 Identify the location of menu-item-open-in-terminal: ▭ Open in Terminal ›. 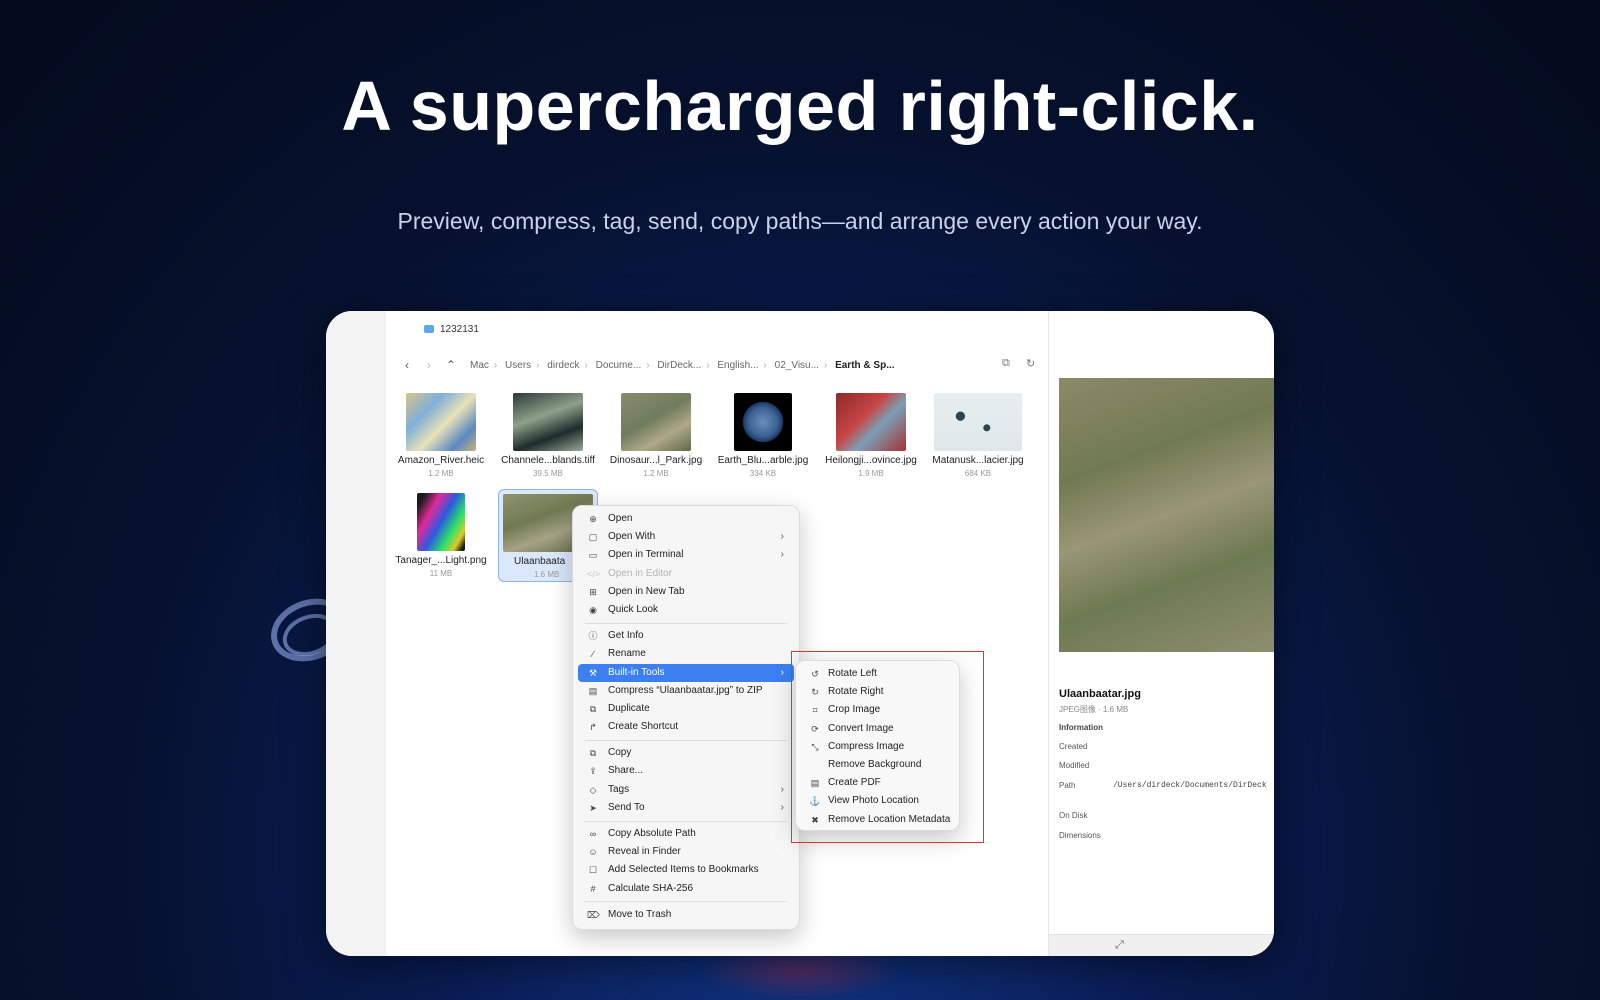
(686, 555).